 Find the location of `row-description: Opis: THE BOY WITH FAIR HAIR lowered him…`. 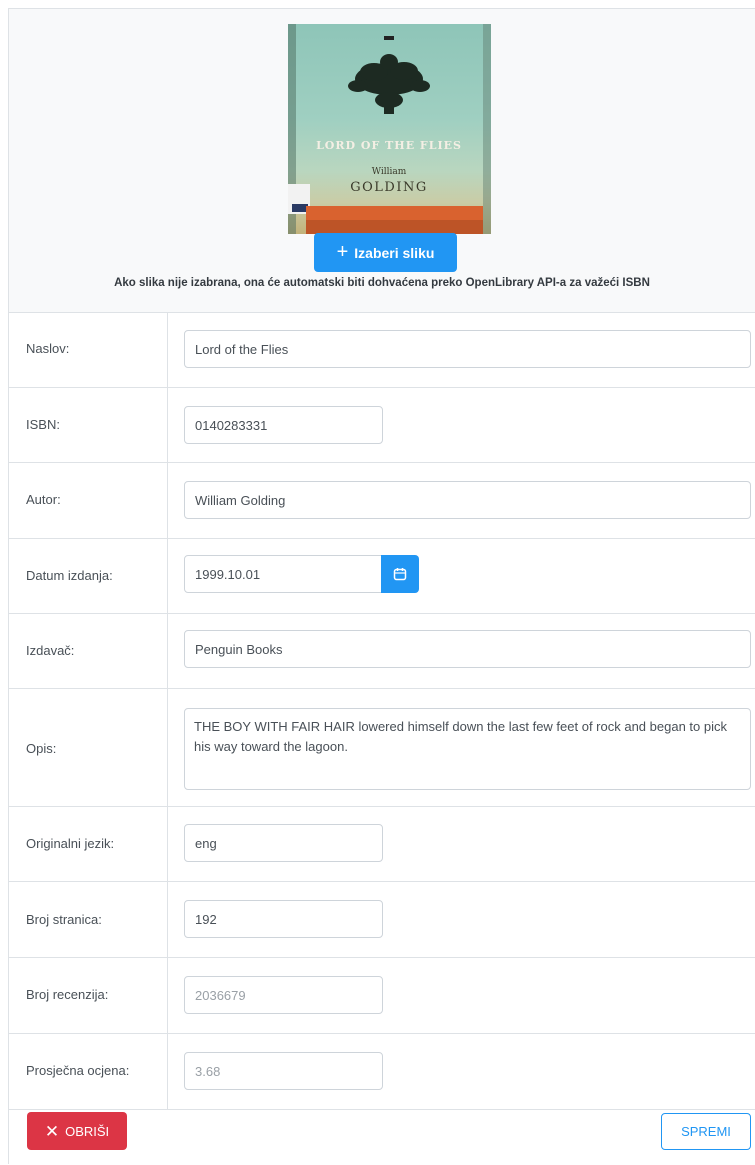

row-description: Opis: THE BOY WITH FAIR HAIR lowered him… is located at coordinates (382, 748).